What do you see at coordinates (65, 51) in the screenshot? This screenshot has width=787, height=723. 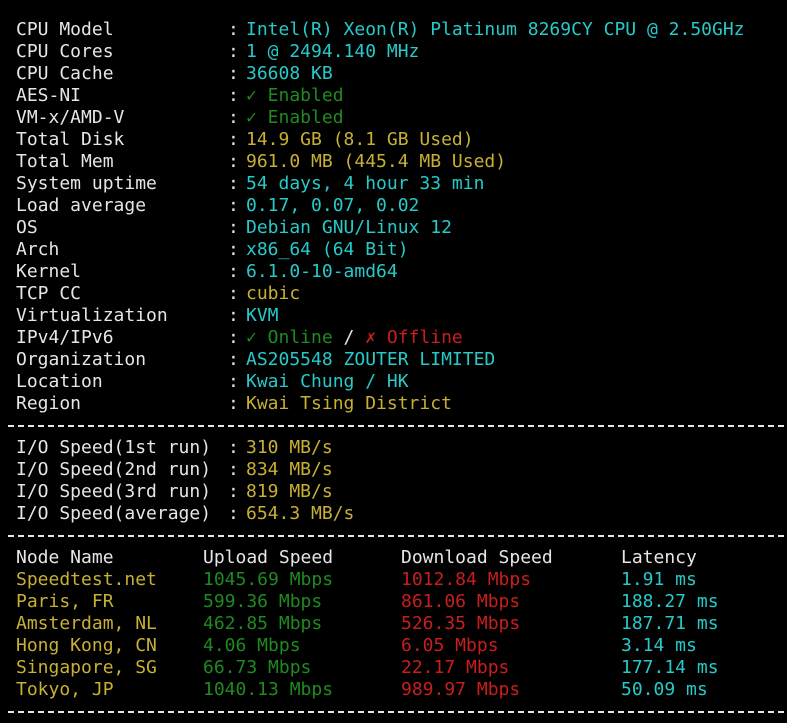 I see `info-key: CPU Cores` at bounding box center [65, 51].